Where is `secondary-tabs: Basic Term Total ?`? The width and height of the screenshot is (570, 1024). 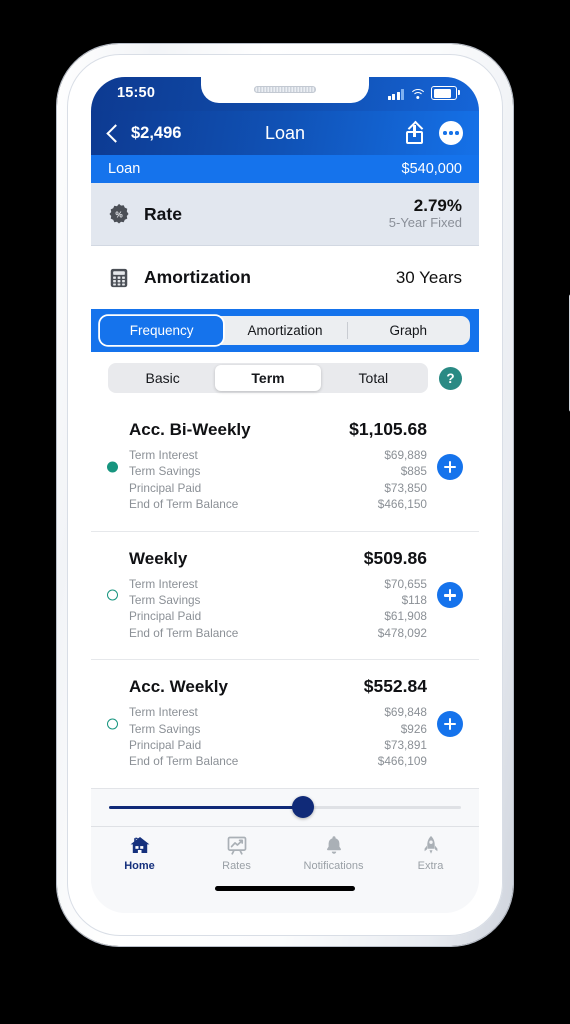 secondary-tabs: Basic Term Total ? is located at coordinates (285, 377).